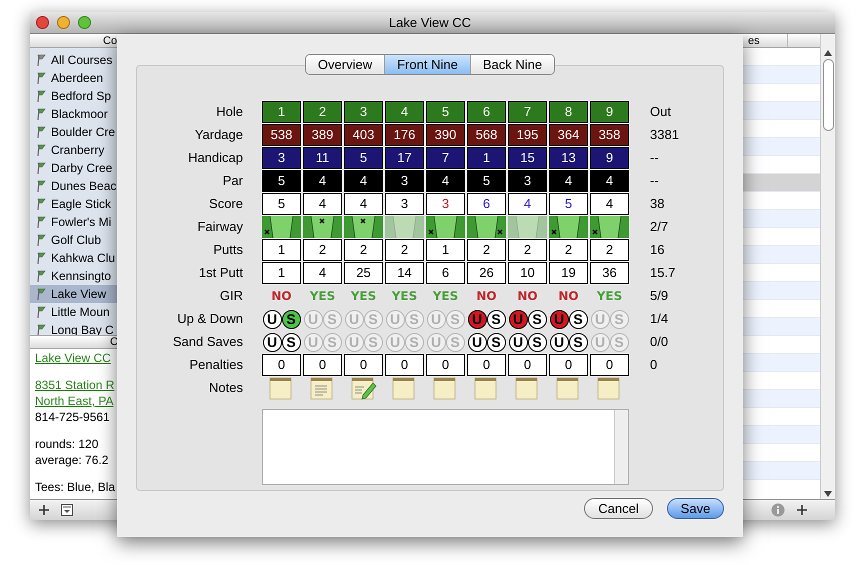 The height and width of the screenshot is (565, 865). Describe the element at coordinates (486, 273) in the screenshot. I see `entry-cell: 26` at that location.